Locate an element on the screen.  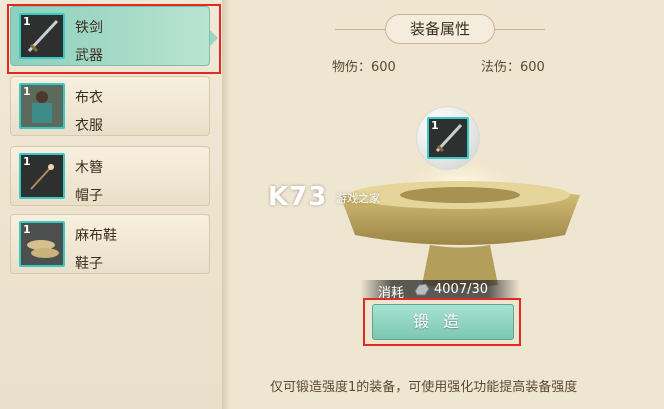
footer-tip: 仅可锻造强度1的装备，可使用强化功能提高装备强度 is located at coordinates (424, 387).